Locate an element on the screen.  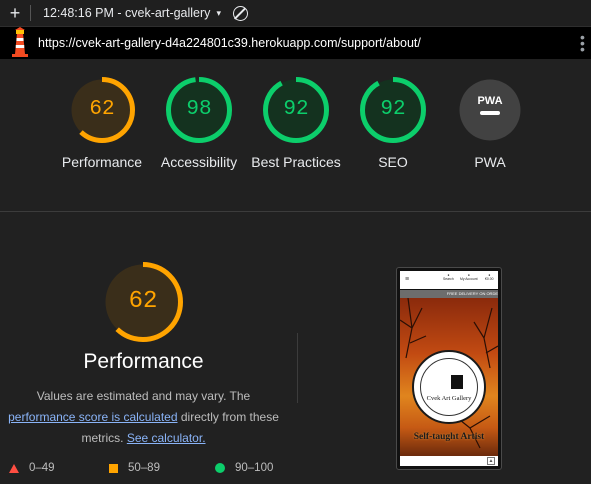
gauge-seo: 92 SEO is located at coordinates (393, 124).